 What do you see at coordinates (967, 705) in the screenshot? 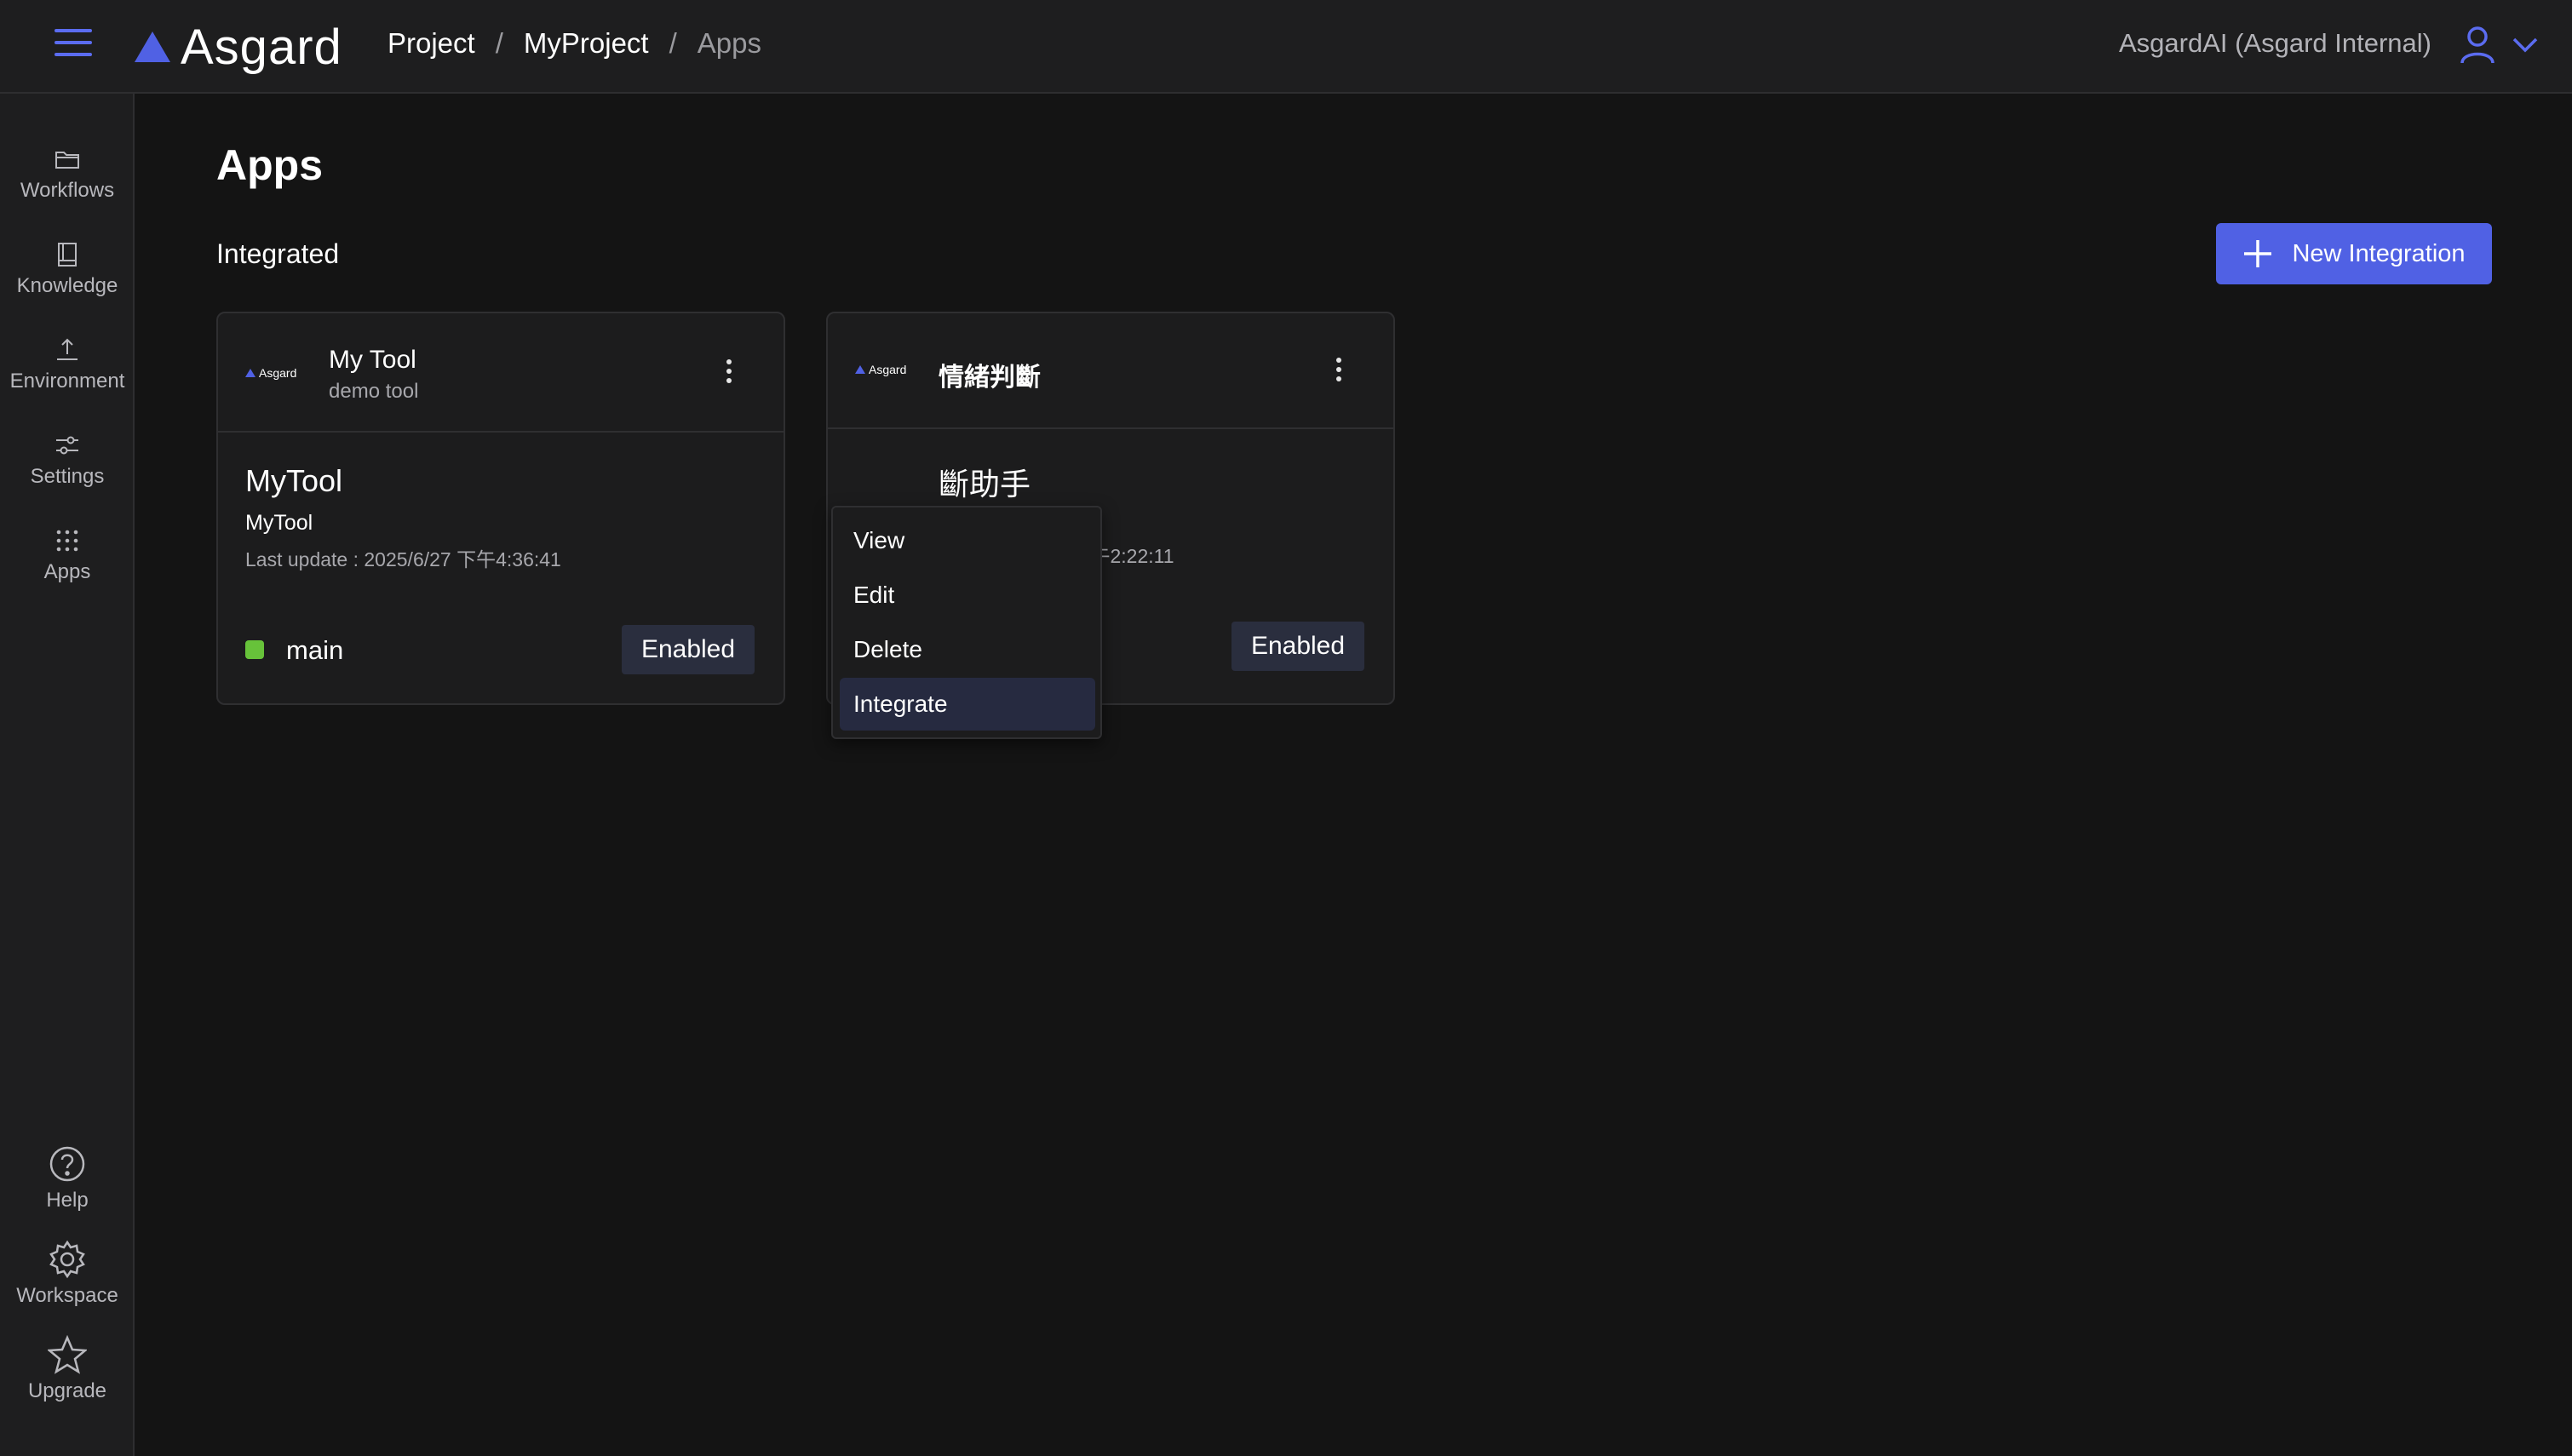
I see `menu-item-integrate: Integrate` at bounding box center [967, 705].